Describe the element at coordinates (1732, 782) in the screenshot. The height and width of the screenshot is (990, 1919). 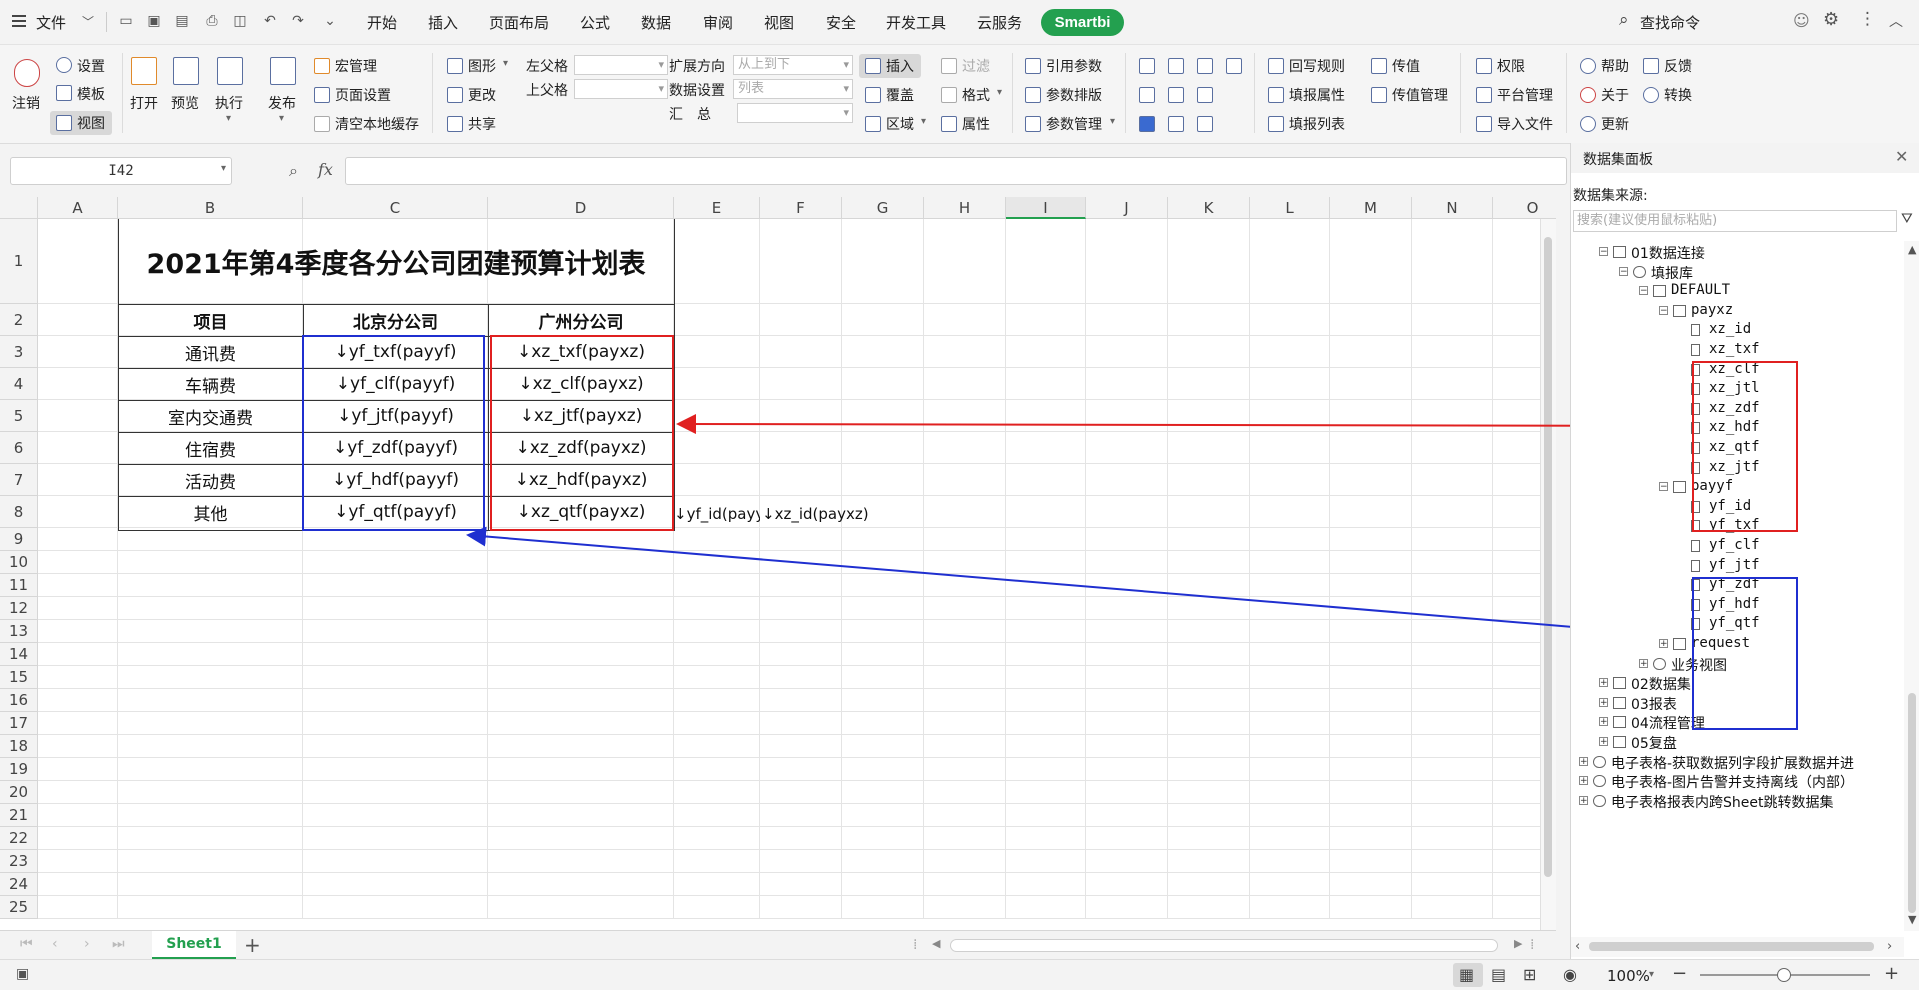
I see `tree-node-spreadsheet-item: 电子表格-图片告警并支持离线（内部）` at that location.